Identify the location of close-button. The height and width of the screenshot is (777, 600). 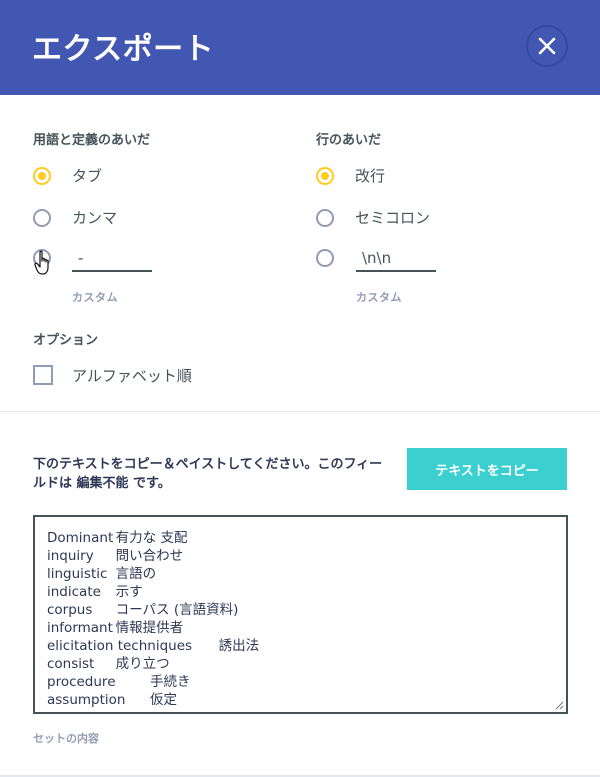
(547, 46).